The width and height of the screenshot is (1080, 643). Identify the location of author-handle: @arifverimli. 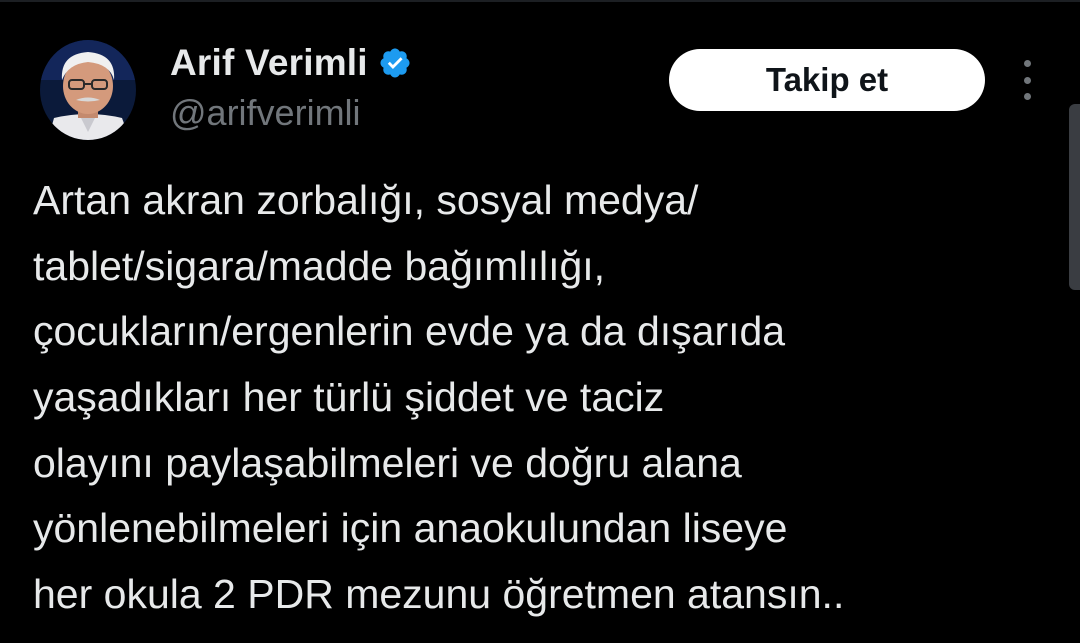
(265, 113).